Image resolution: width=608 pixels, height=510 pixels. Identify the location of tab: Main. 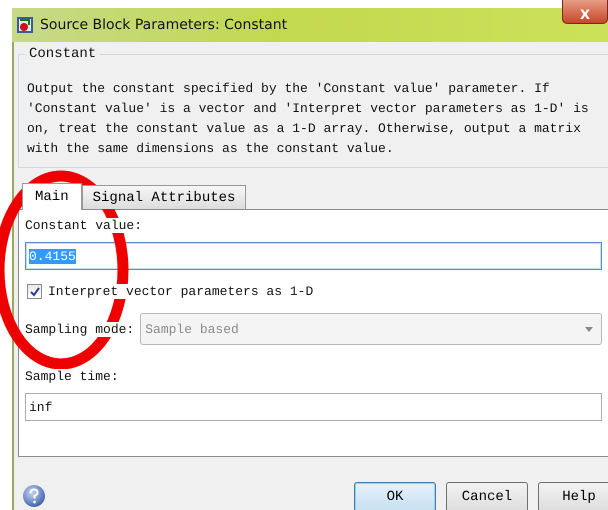
(52, 196).